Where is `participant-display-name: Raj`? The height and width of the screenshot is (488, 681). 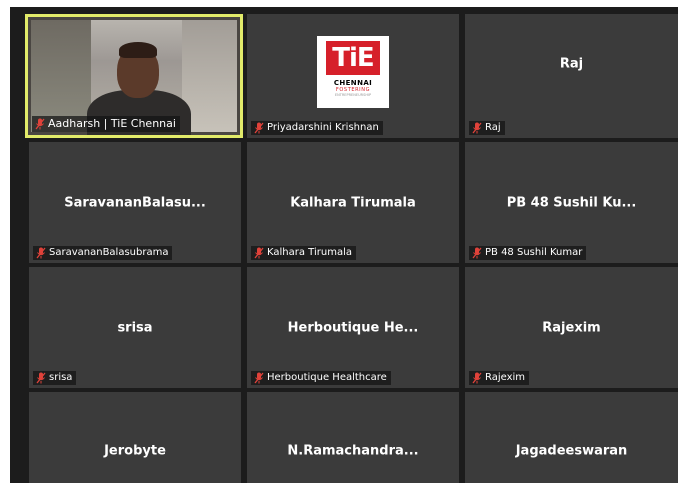
participant-display-name: Raj is located at coordinates (571, 64).